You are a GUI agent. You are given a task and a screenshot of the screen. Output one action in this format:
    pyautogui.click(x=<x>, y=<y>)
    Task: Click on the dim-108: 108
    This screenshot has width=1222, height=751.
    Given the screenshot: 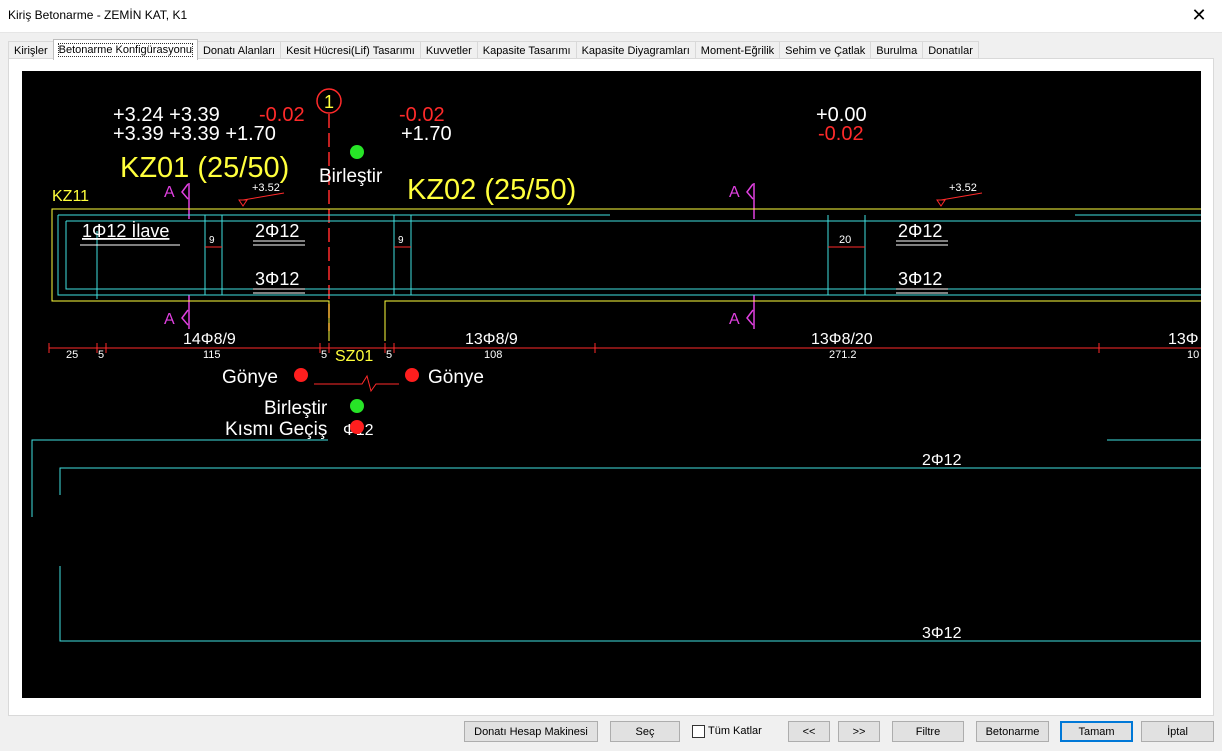 What is the action you would take?
    pyautogui.click(x=493, y=355)
    